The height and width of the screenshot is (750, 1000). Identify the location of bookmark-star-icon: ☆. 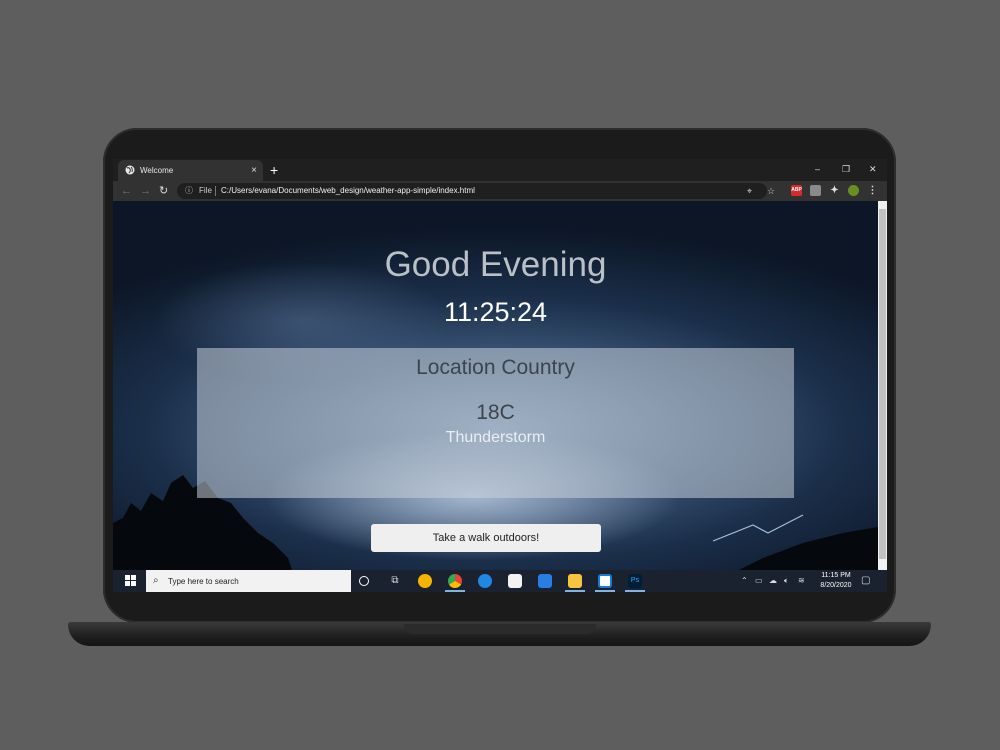
(771, 191).